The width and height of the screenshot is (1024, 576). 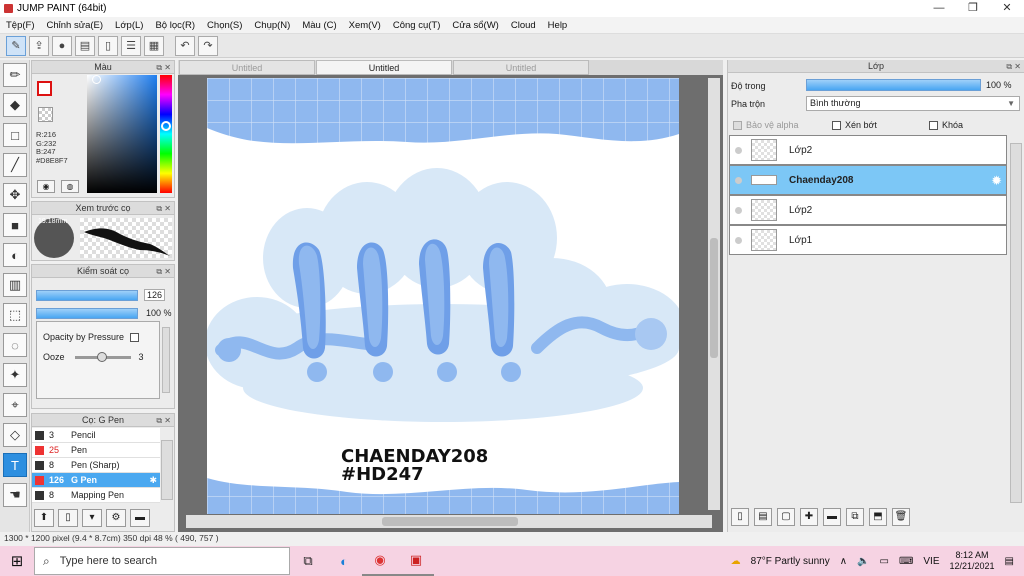 I want to click on message-icon: ▤, so click(x=85, y=45).